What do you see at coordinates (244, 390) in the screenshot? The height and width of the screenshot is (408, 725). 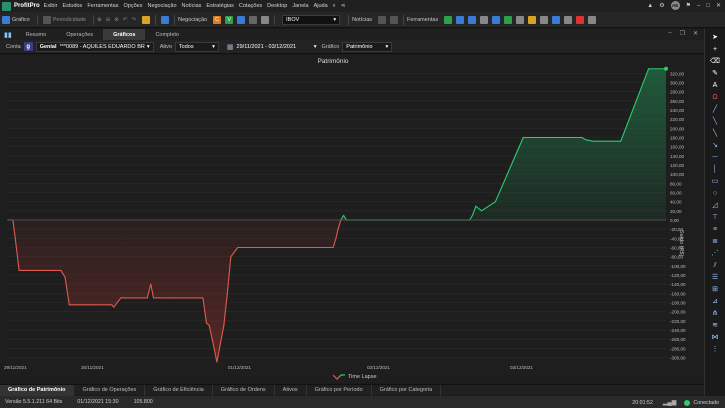 I see `tab-grafico-ordens: Gráfico de Ordens` at bounding box center [244, 390].